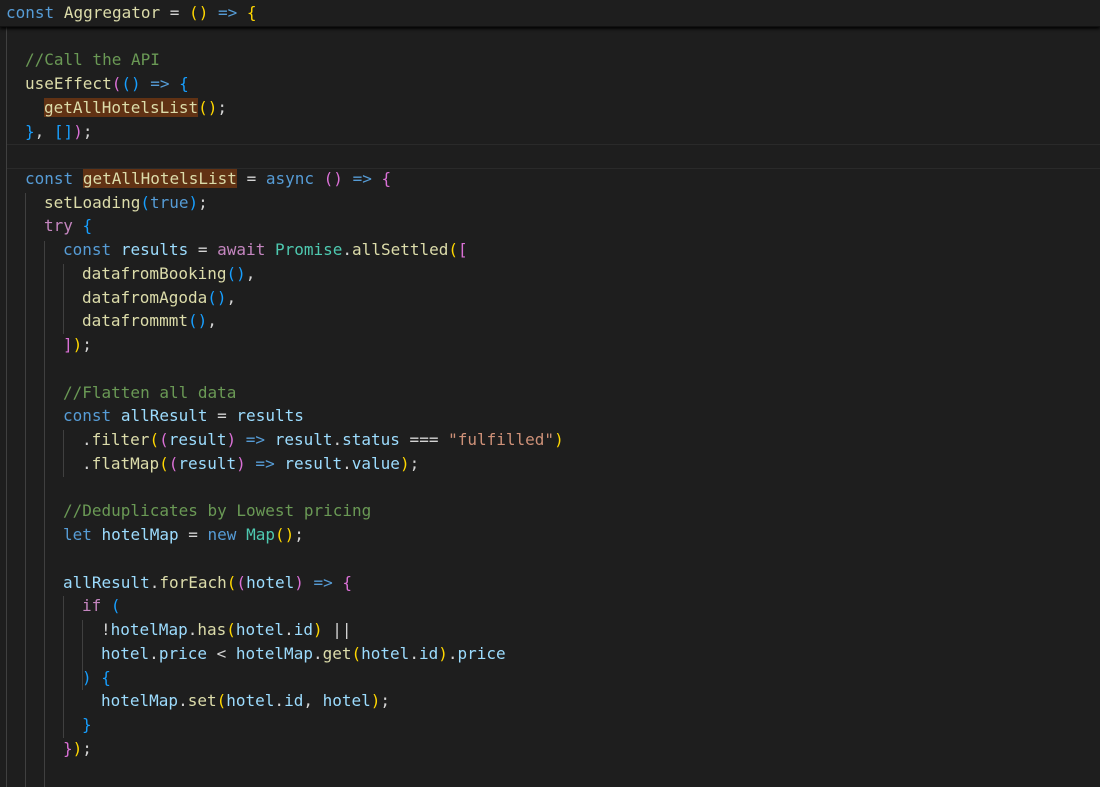 The height and width of the screenshot is (787, 1100). What do you see at coordinates (96, 678) in the screenshot?
I see `code-content: ) {` at bounding box center [96, 678].